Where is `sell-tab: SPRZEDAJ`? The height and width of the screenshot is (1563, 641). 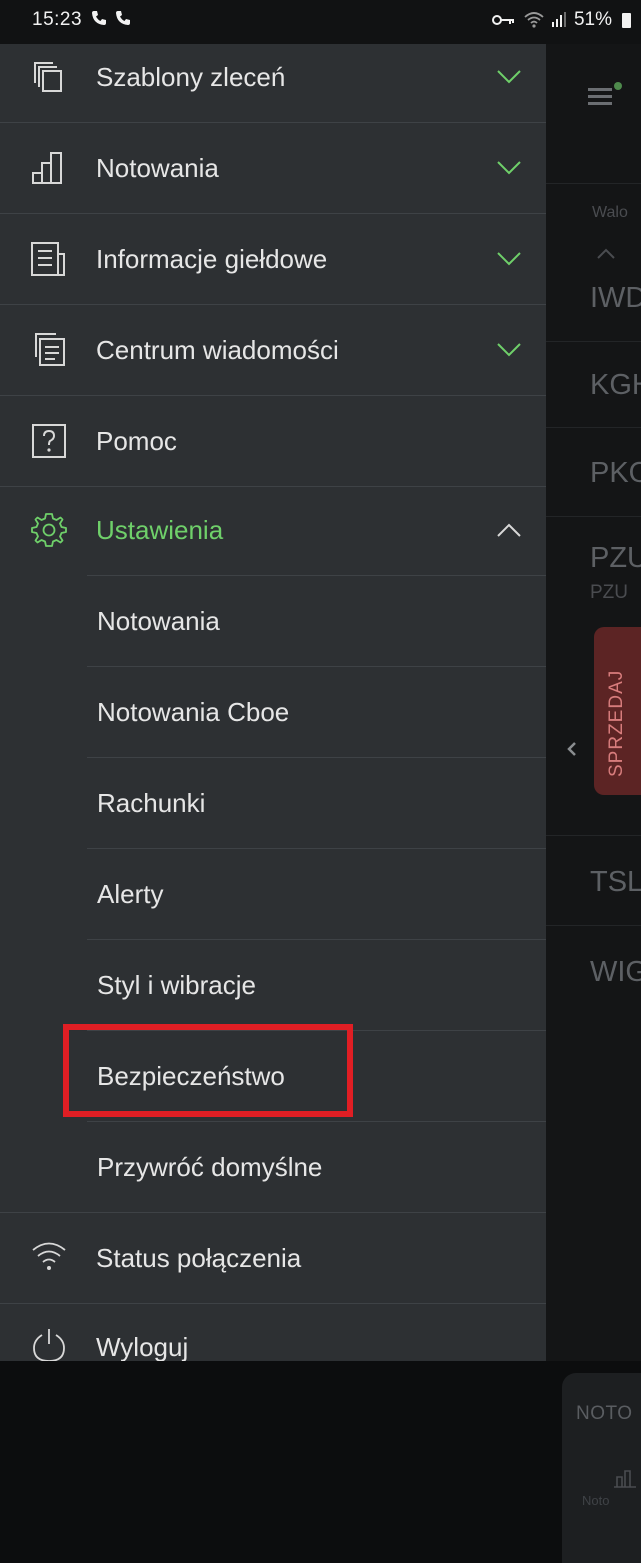
sell-tab: SPRZEDAJ is located at coordinates (617, 711).